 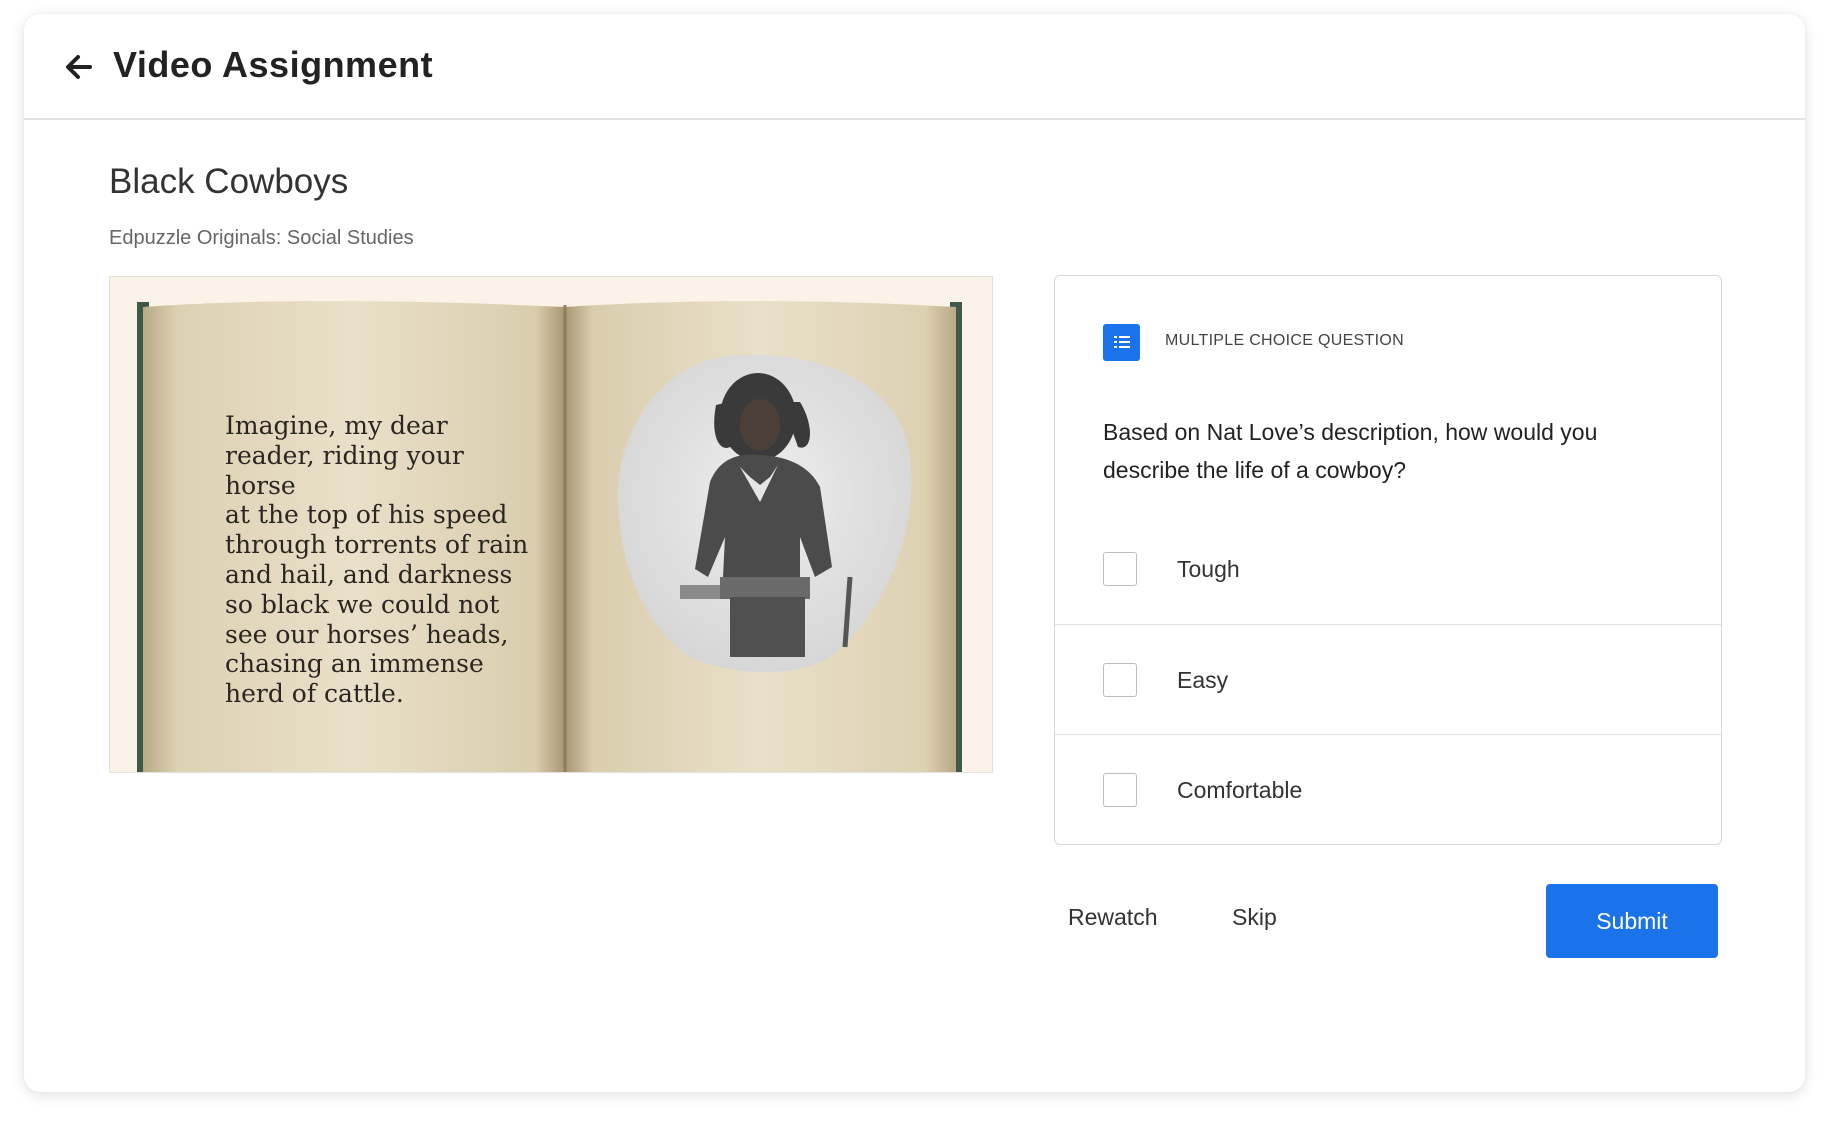 What do you see at coordinates (1203, 680) in the screenshot?
I see `answer-label: Easy` at bounding box center [1203, 680].